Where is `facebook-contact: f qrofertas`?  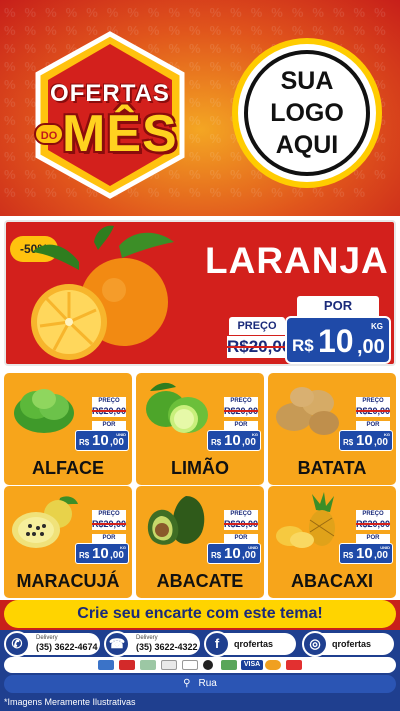
facebook-contact: f qrofertas is located at coordinates (250, 644).